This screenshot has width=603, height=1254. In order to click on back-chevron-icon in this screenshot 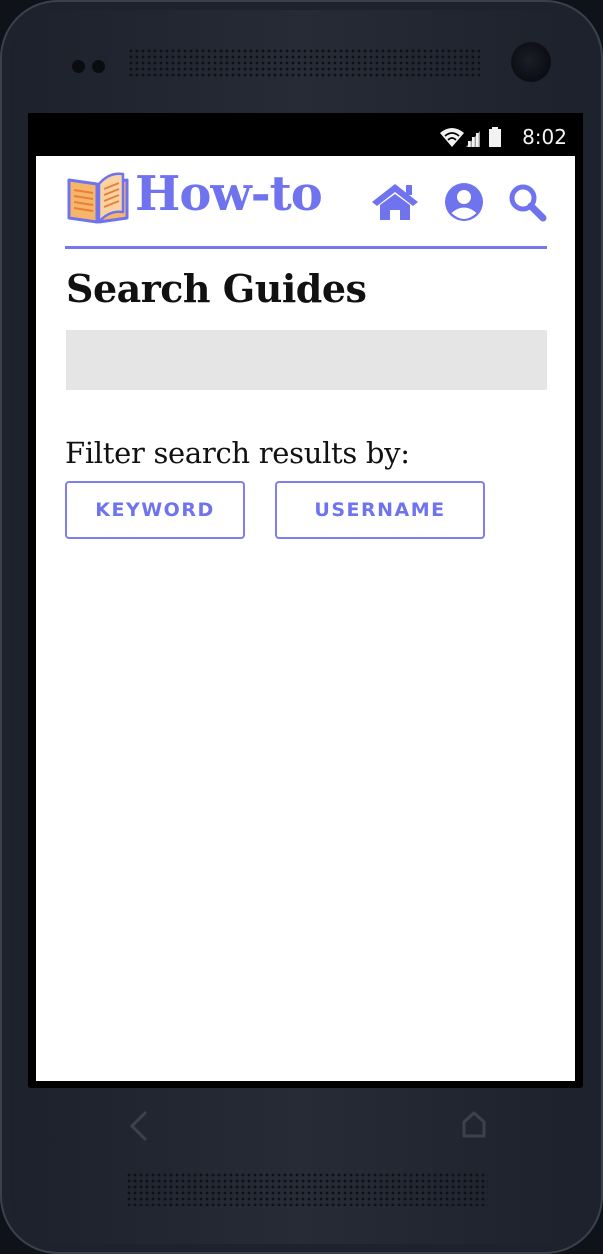, I will do `click(139, 1126)`.